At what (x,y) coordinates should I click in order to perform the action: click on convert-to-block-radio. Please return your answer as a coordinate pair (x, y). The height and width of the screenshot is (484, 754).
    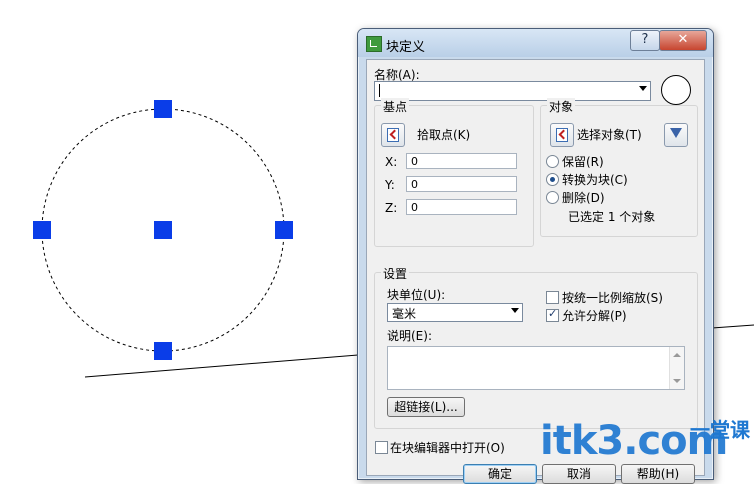
    Looking at the image, I should click on (552, 179).